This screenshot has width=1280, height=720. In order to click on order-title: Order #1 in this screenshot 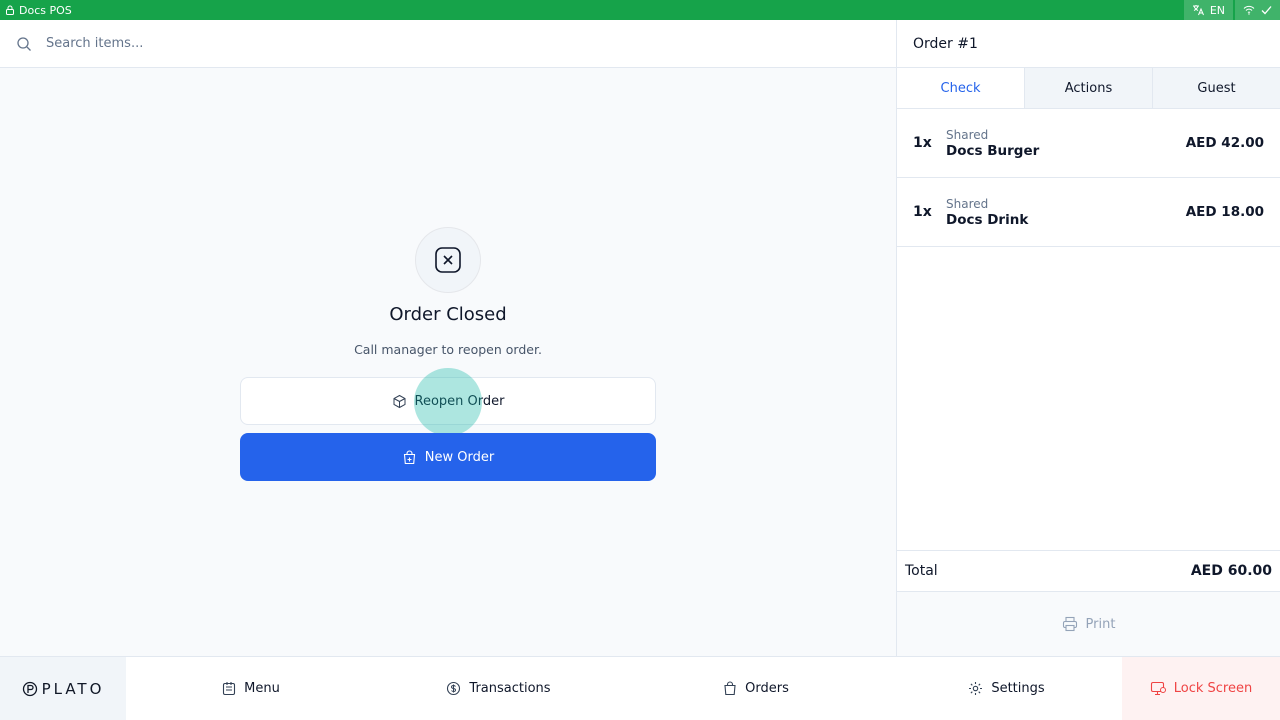, I will do `click(1088, 44)`.